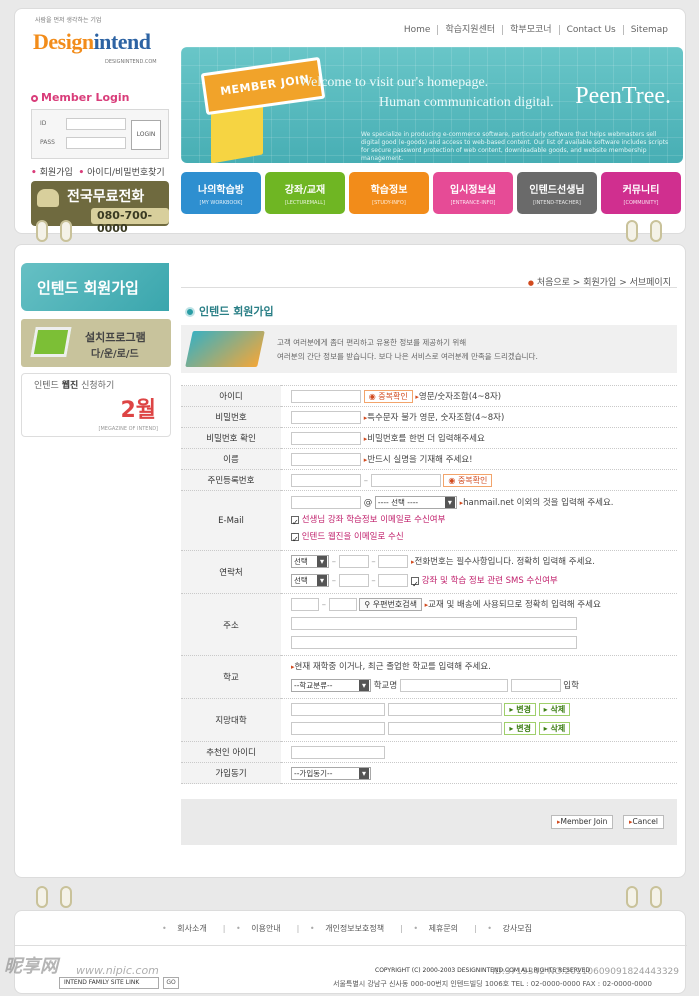 This screenshot has height=996, width=699. I want to click on footer-link-privacy: 개인정보보호정책, so click(354, 928).